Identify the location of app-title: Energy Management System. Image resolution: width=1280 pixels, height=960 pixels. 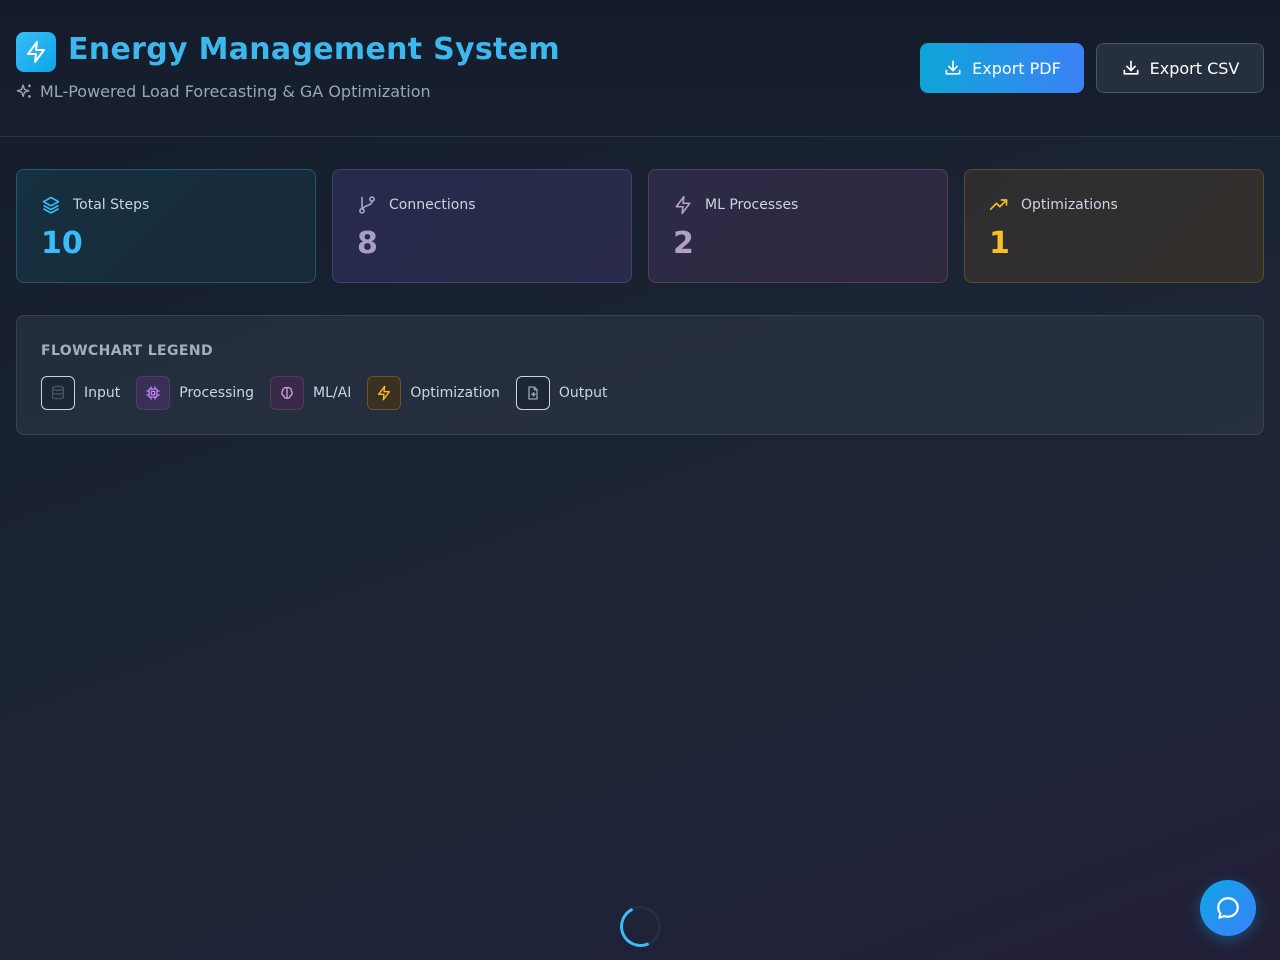
(314, 49).